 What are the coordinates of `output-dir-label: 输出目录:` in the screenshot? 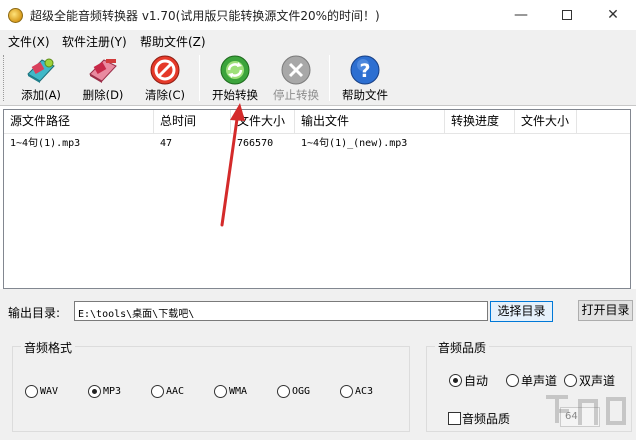 It's located at (34, 313).